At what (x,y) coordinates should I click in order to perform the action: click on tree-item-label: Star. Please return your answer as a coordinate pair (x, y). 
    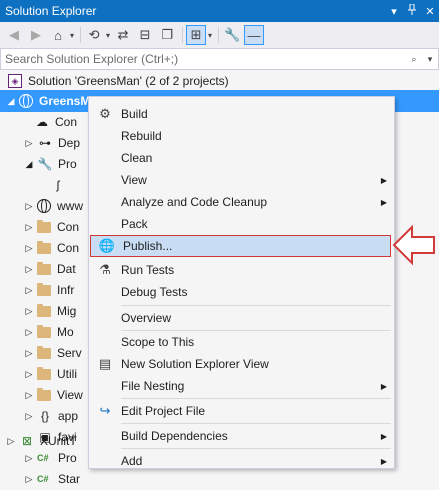
    Looking at the image, I should click on (69, 479).